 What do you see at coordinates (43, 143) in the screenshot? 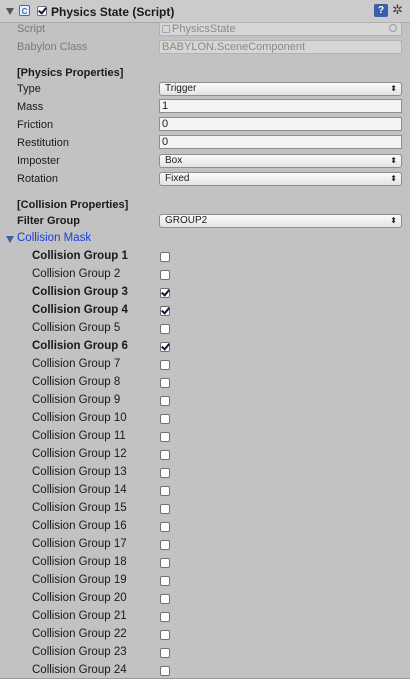
I see `restitution-label: Restitution` at bounding box center [43, 143].